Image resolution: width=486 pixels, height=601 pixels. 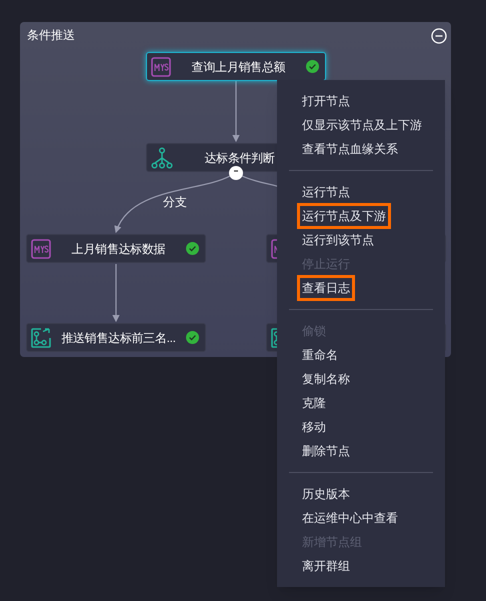 What do you see at coordinates (439, 36) in the screenshot?
I see `collapse-icon` at bounding box center [439, 36].